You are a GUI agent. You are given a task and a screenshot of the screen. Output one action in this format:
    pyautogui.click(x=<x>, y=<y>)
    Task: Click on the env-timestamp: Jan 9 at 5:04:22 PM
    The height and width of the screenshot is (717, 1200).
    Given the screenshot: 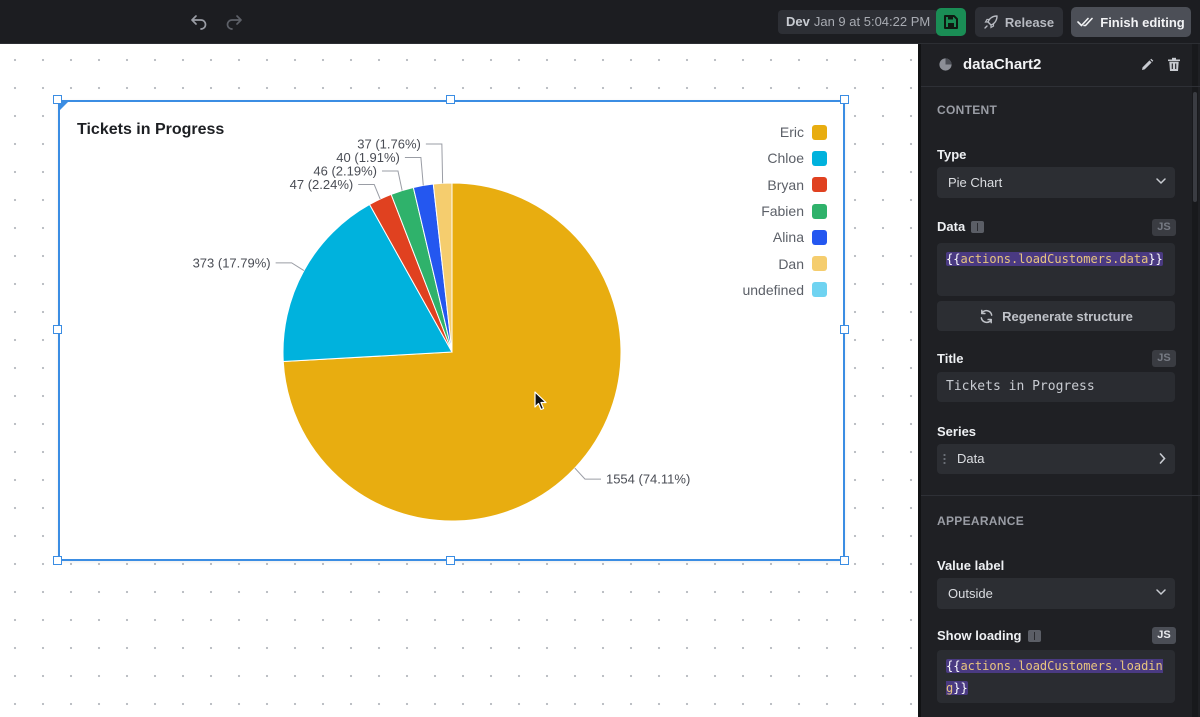 What is the action you would take?
    pyautogui.click(x=872, y=21)
    